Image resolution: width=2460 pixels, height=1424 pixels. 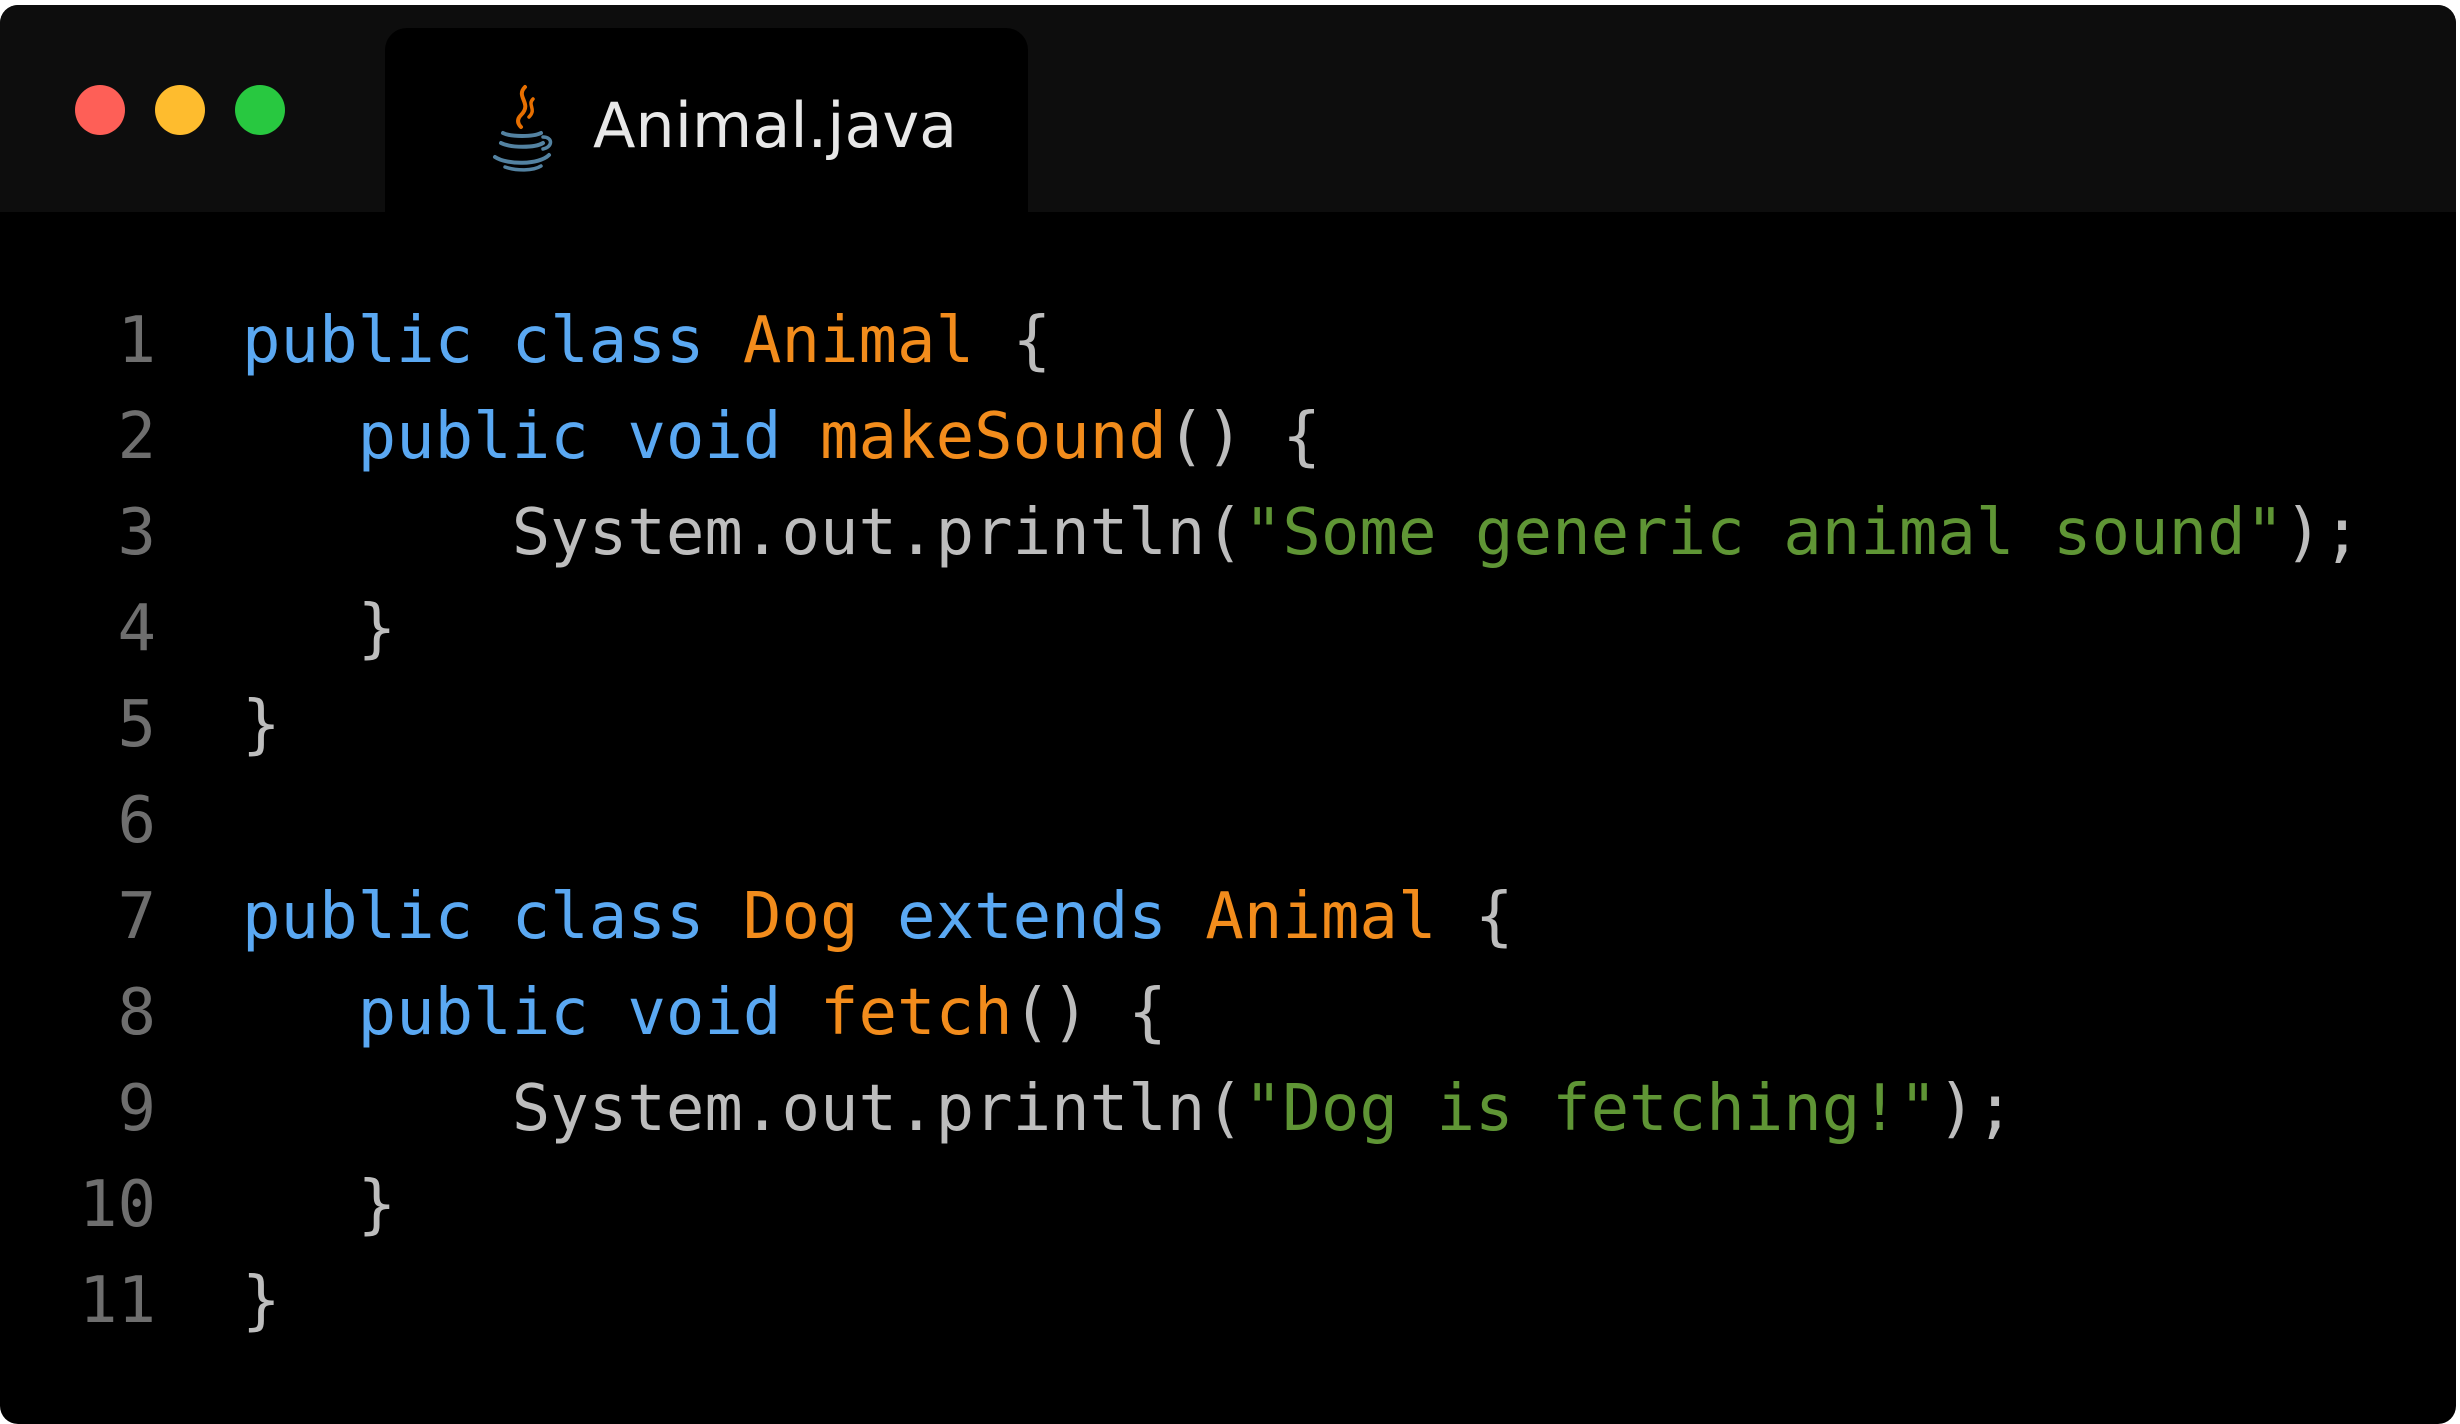 I want to click on line-source: public void fetch() {, so click(x=704, y=1013).